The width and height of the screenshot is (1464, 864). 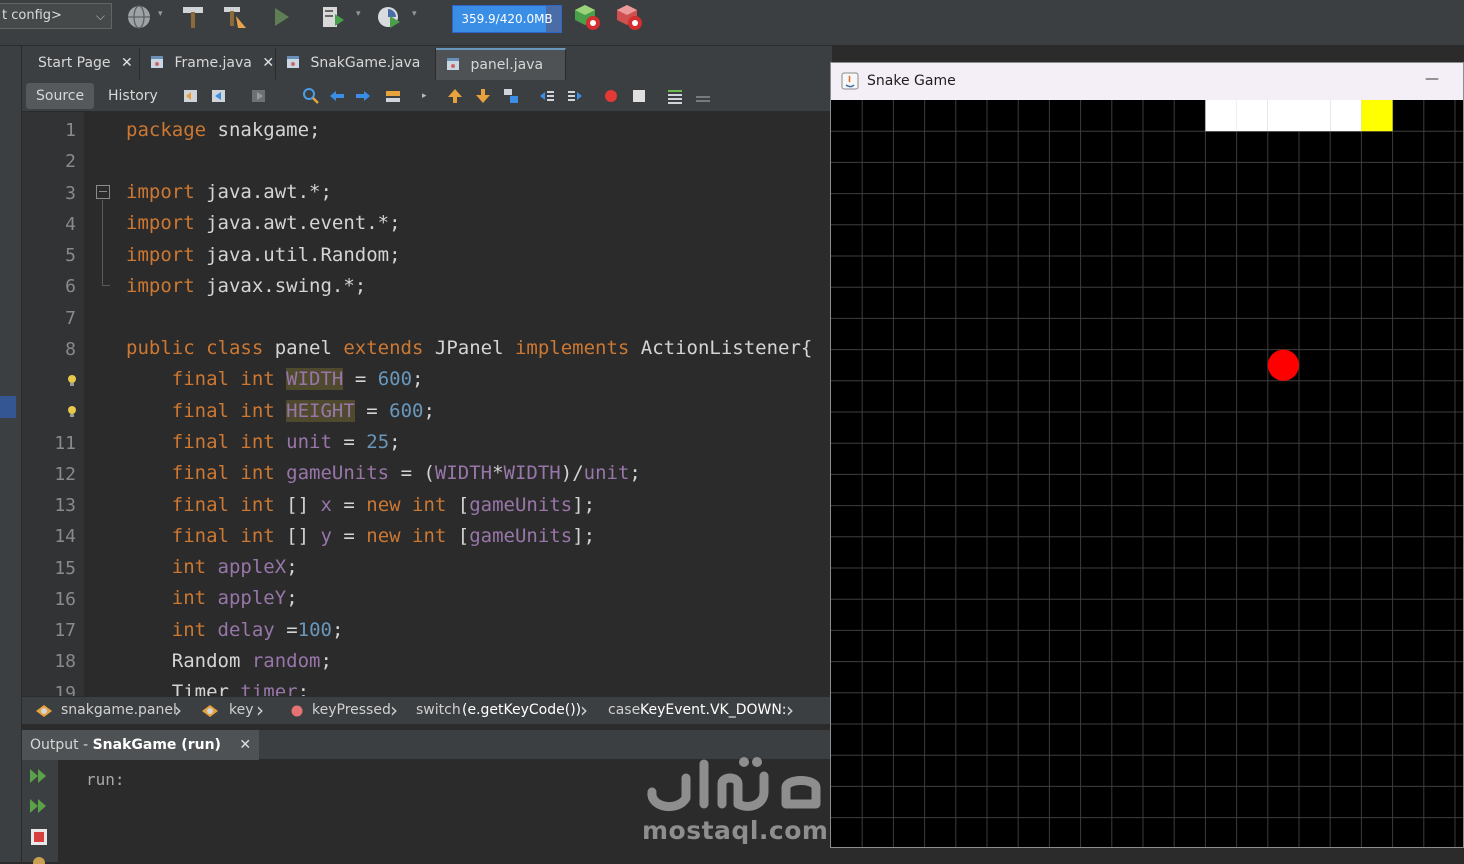 What do you see at coordinates (1252, 116) in the screenshot?
I see `snake-body-segment` at bounding box center [1252, 116].